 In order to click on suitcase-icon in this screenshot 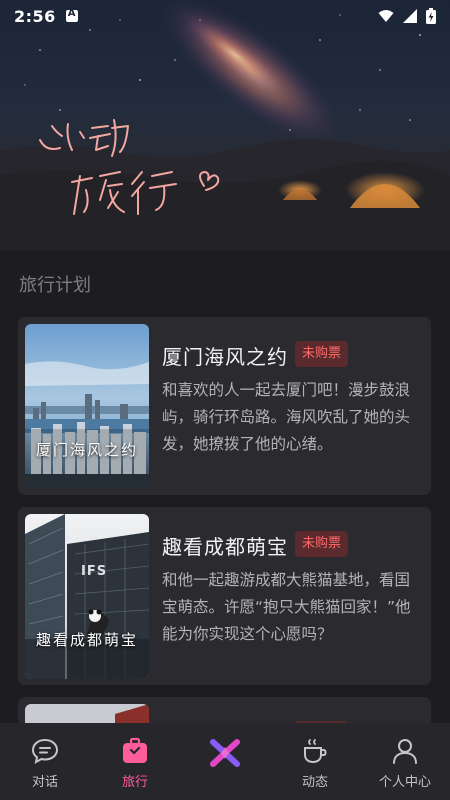, I will do `click(135, 751)`.